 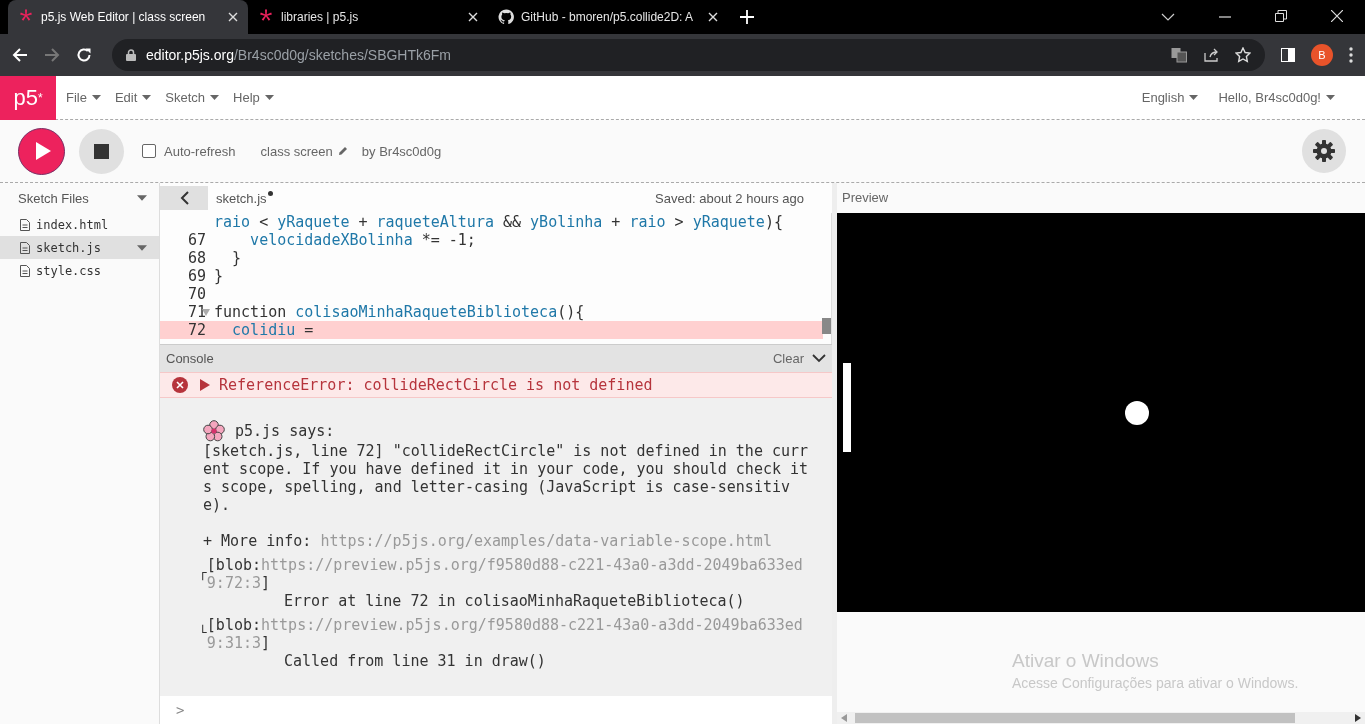 What do you see at coordinates (1351, 55) in the screenshot?
I see `more-icon` at bounding box center [1351, 55].